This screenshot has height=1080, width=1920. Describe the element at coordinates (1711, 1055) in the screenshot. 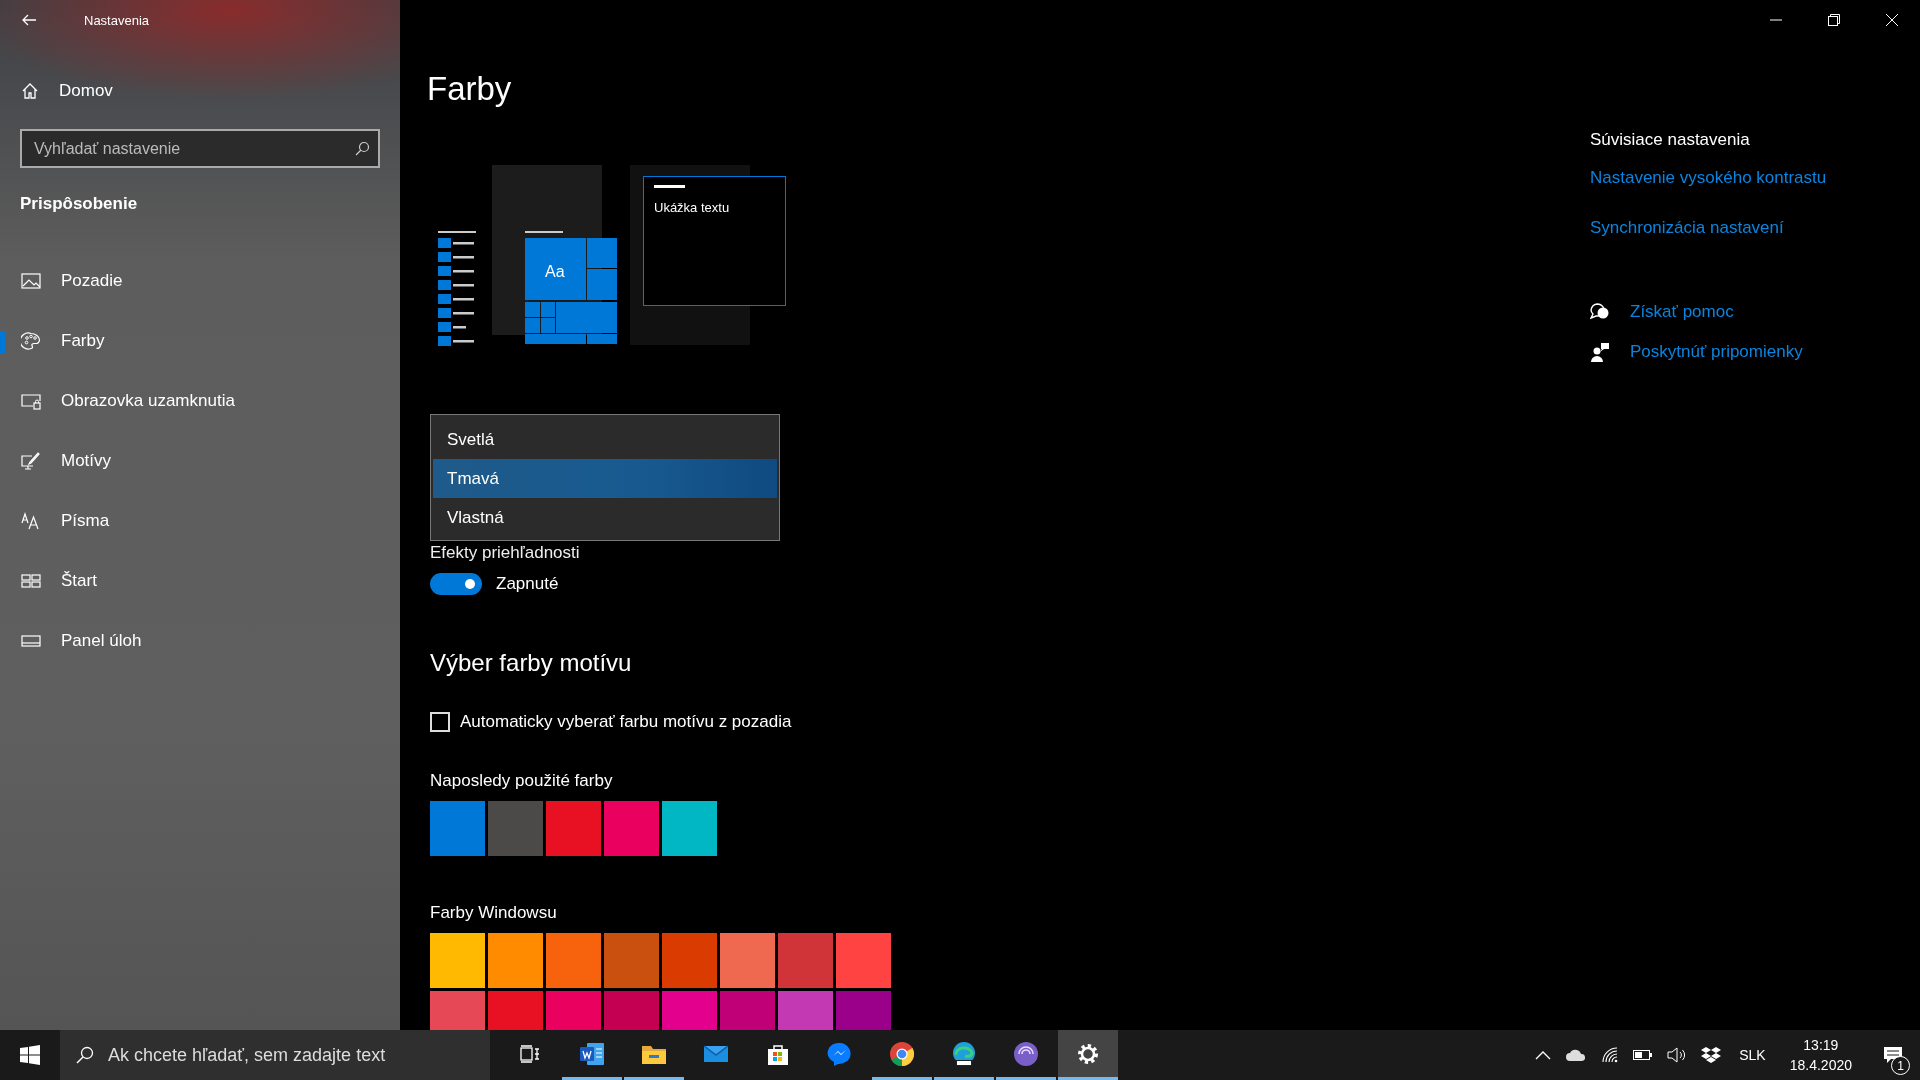

I see `dropbox-icon` at that location.